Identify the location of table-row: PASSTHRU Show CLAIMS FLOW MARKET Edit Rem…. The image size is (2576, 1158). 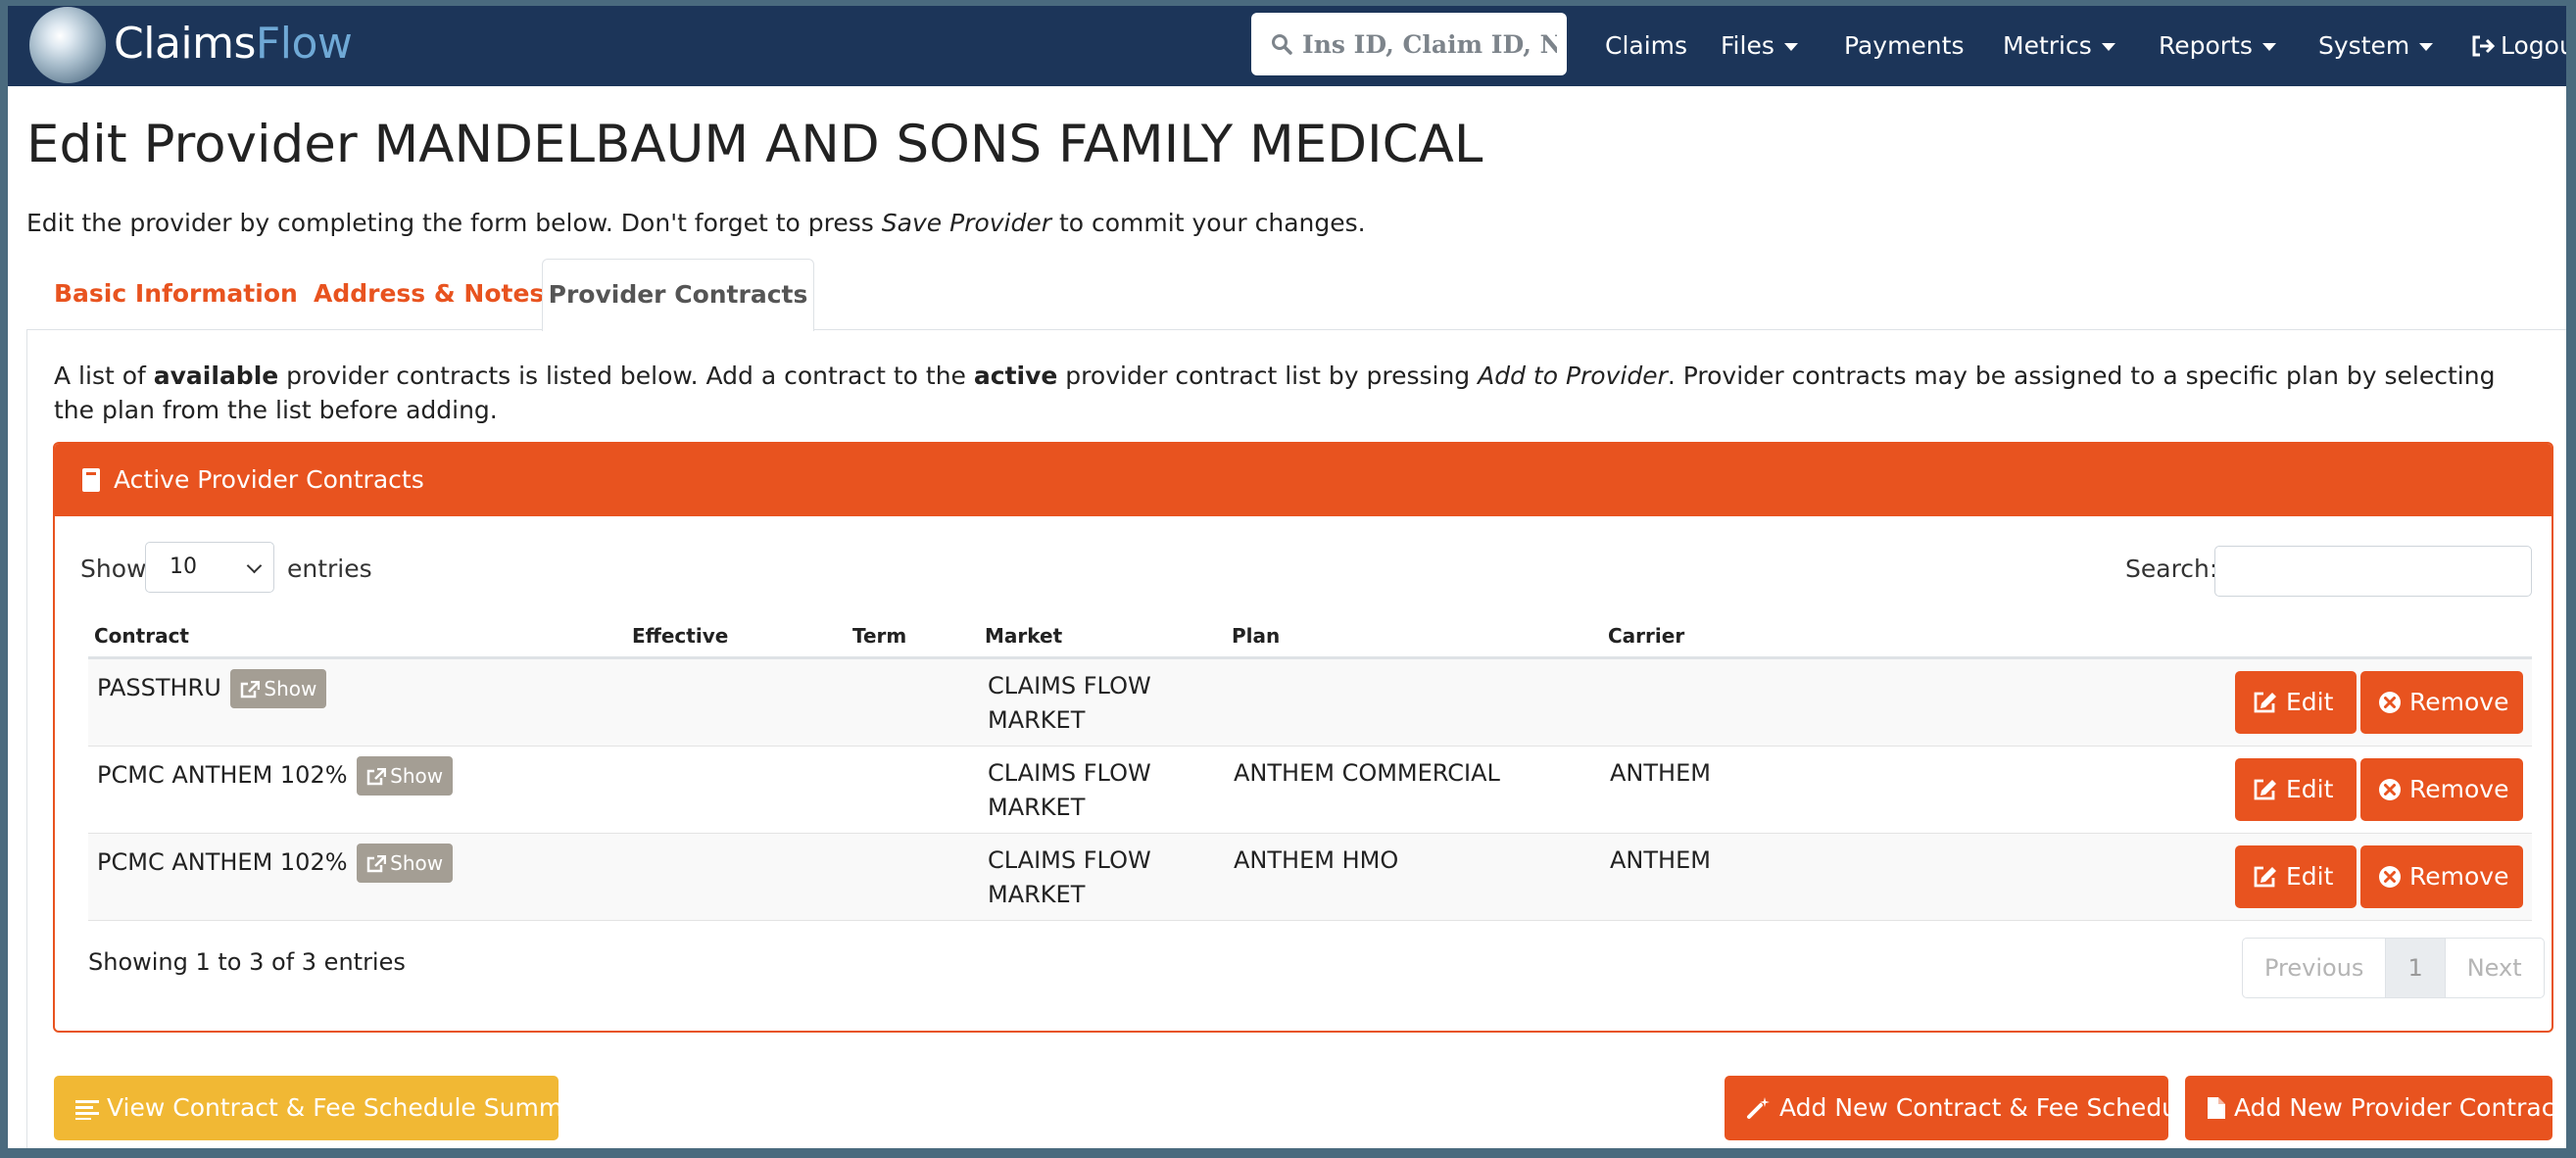
(1310, 703).